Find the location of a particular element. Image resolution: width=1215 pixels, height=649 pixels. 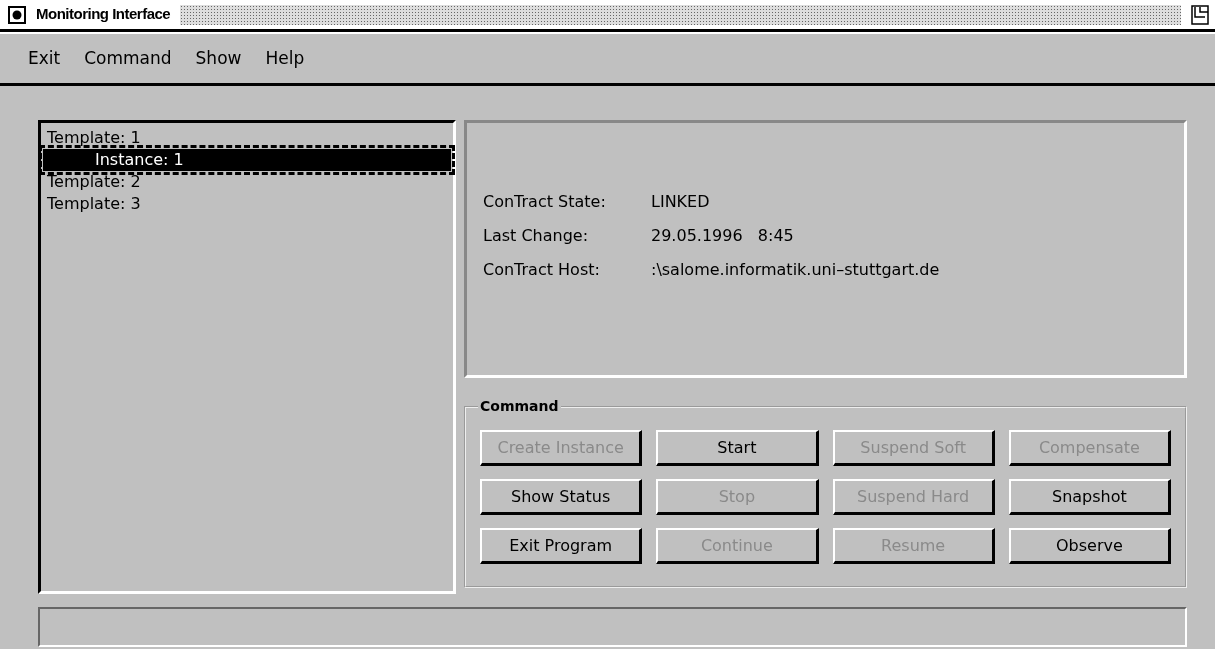

menu-item: Help is located at coordinates (285, 58).